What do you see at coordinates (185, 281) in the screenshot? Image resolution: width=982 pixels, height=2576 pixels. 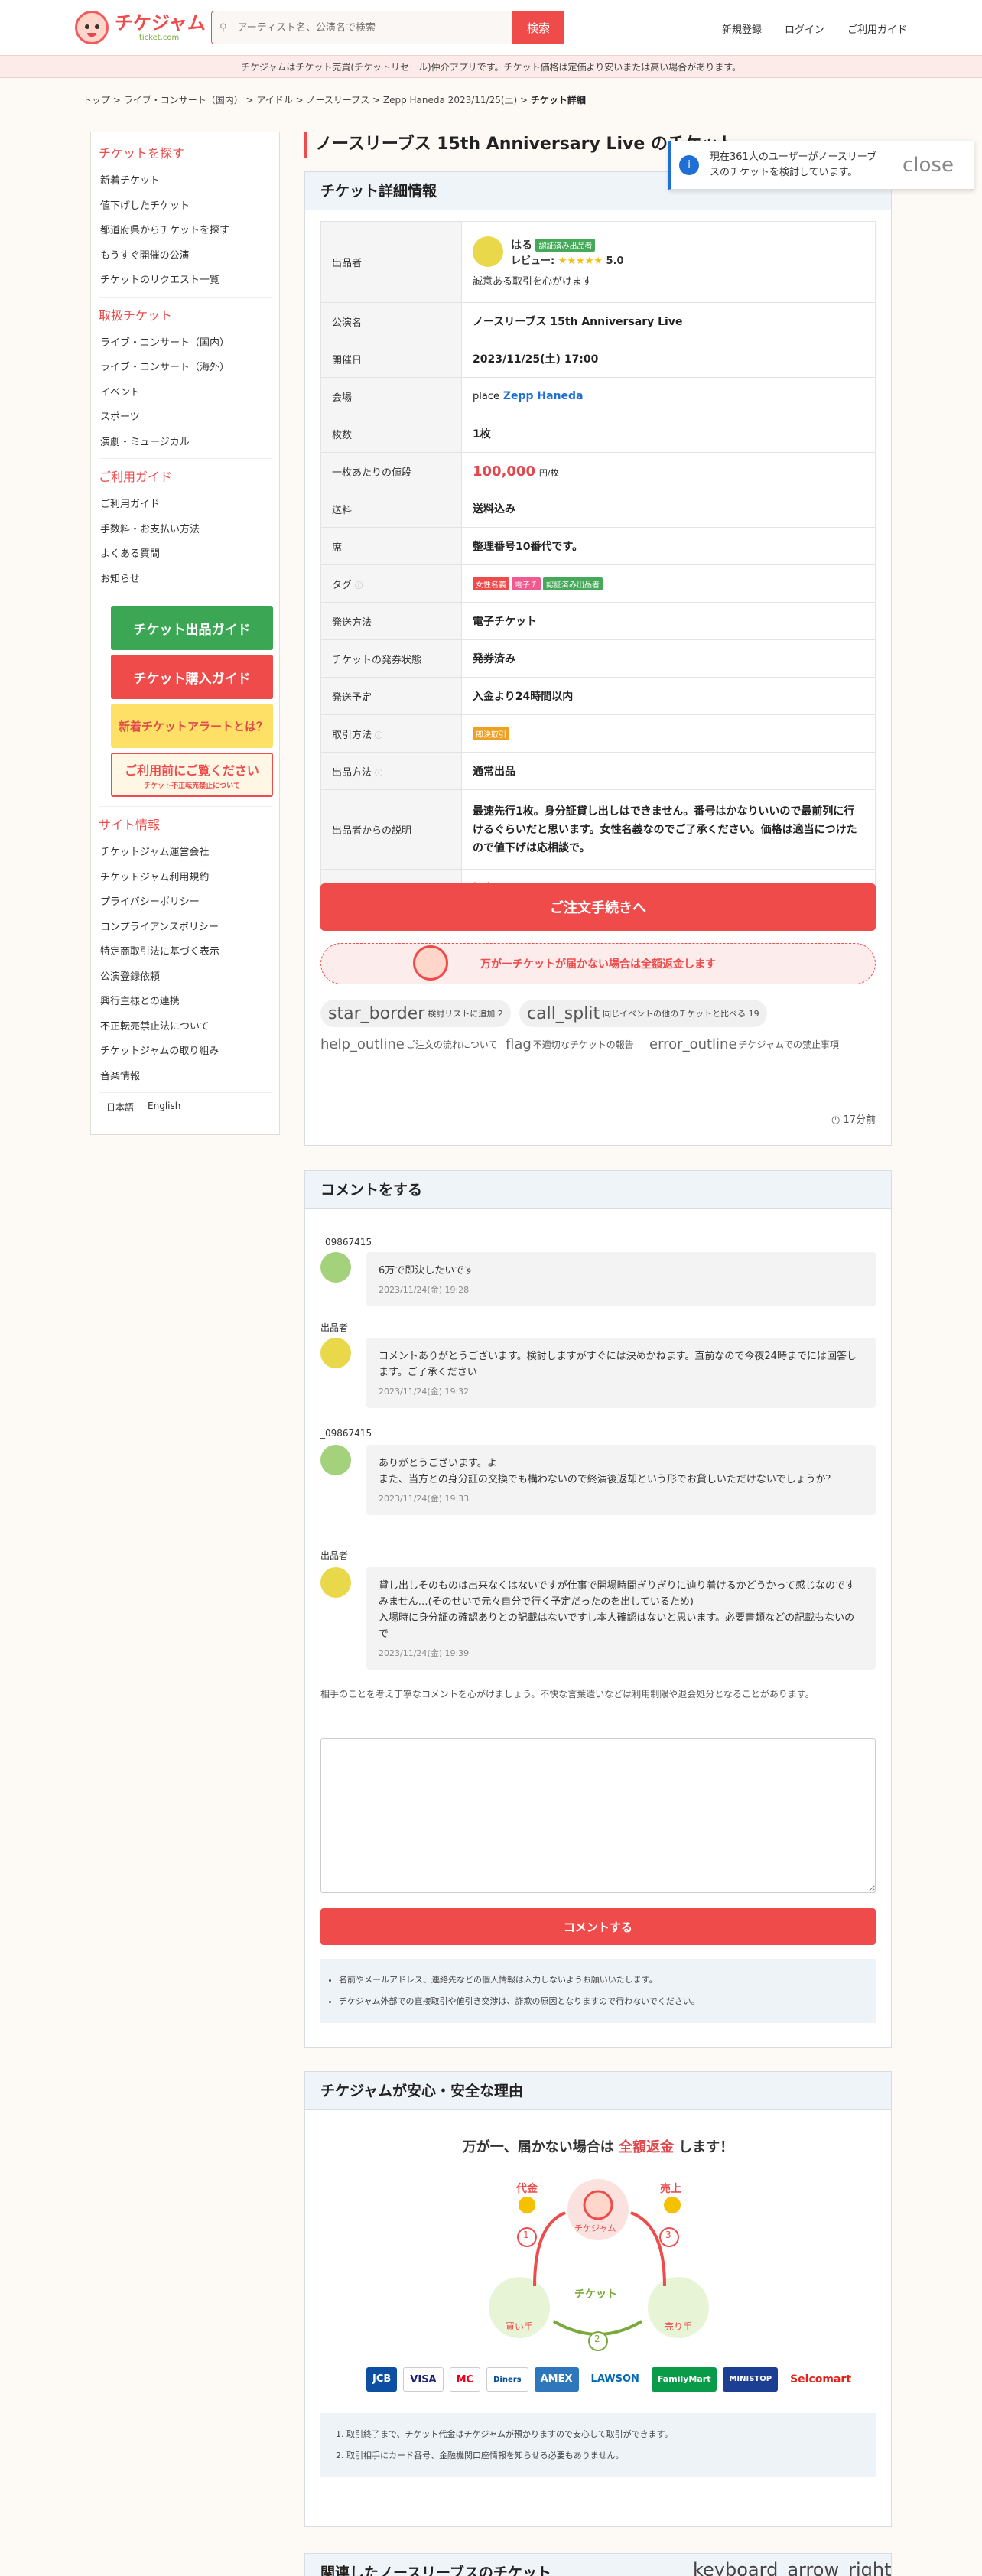 I see `sidebar-item: チケットのリクエスト一覧` at bounding box center [185, 281].